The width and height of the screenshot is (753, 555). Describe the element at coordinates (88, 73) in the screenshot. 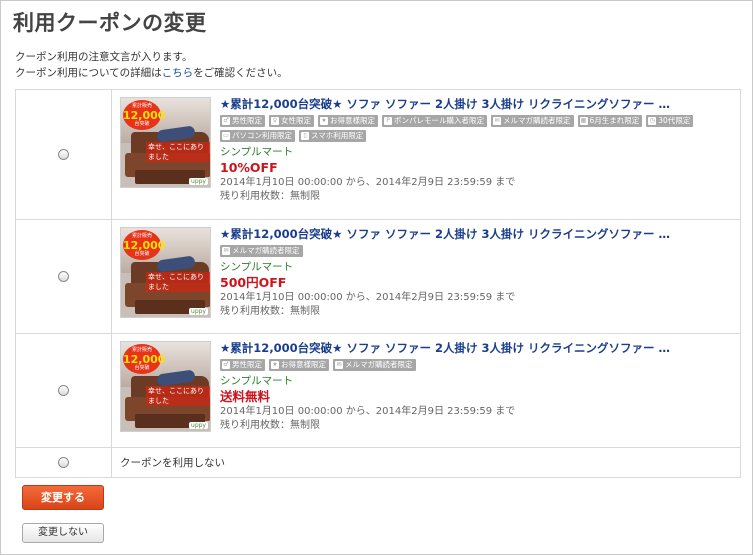

I see `notice-prefix: クーポン利用についての詳細は` at that location.